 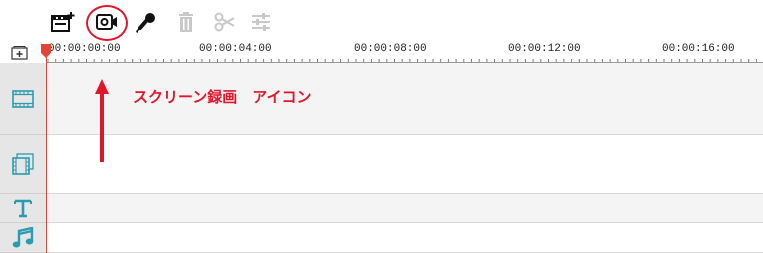 I want to click on ruler-time-label: 00:00:16:00, so click(x=698, y=49).